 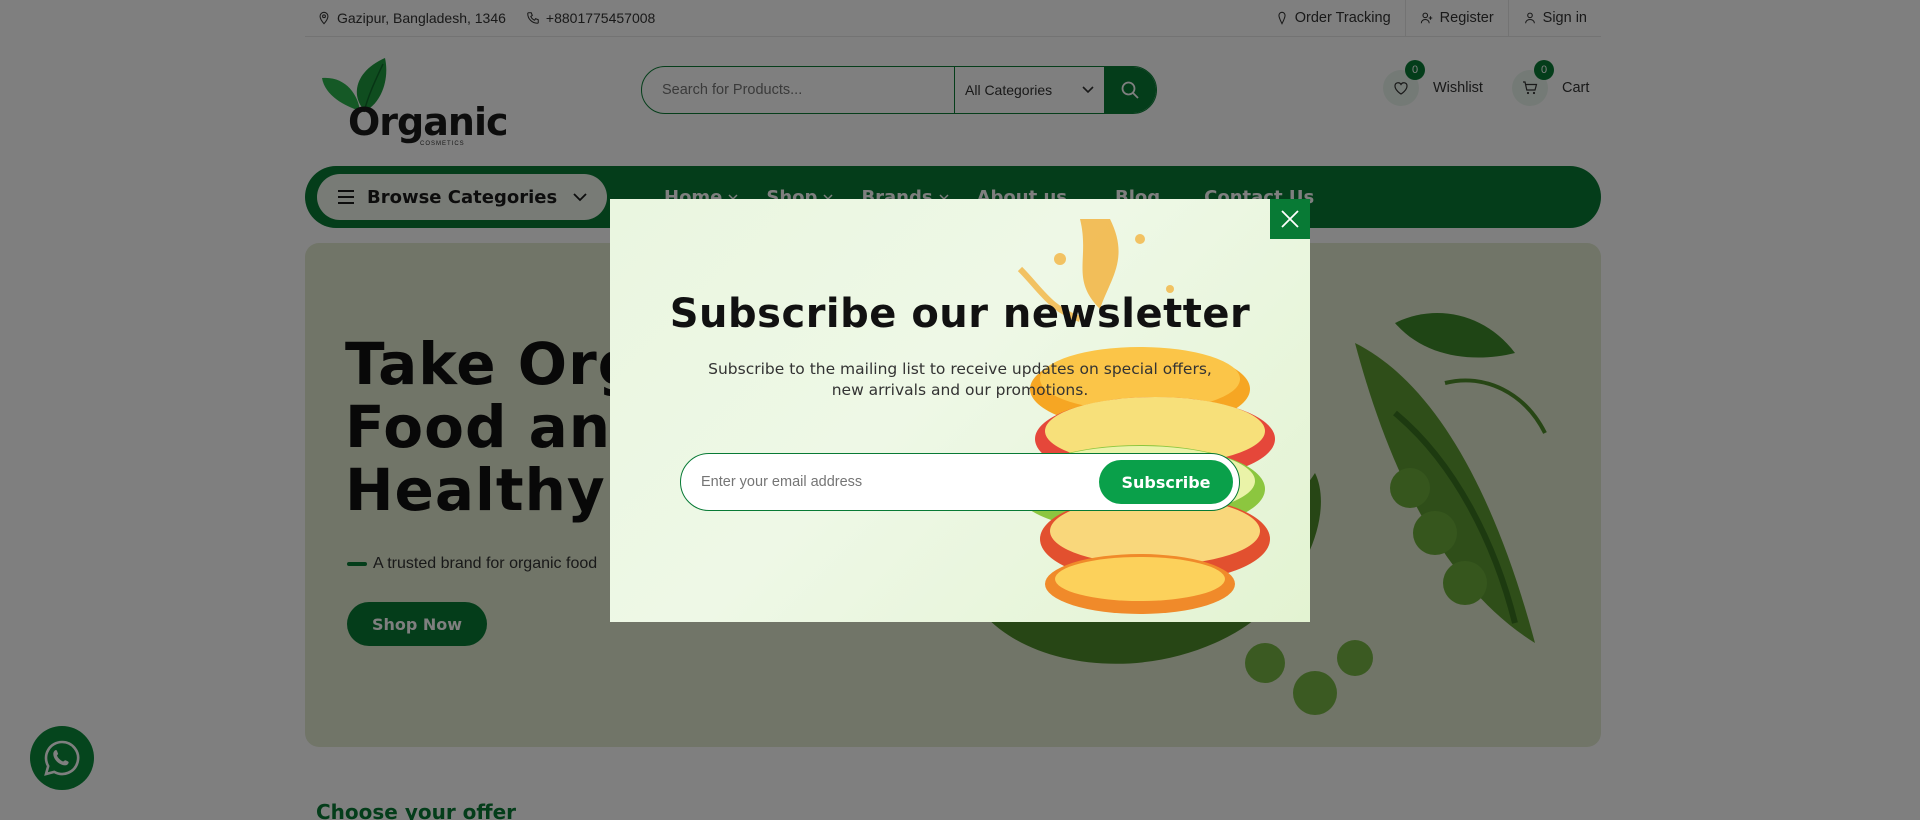 I want to click on close-button, so click(x=1290, y=219).